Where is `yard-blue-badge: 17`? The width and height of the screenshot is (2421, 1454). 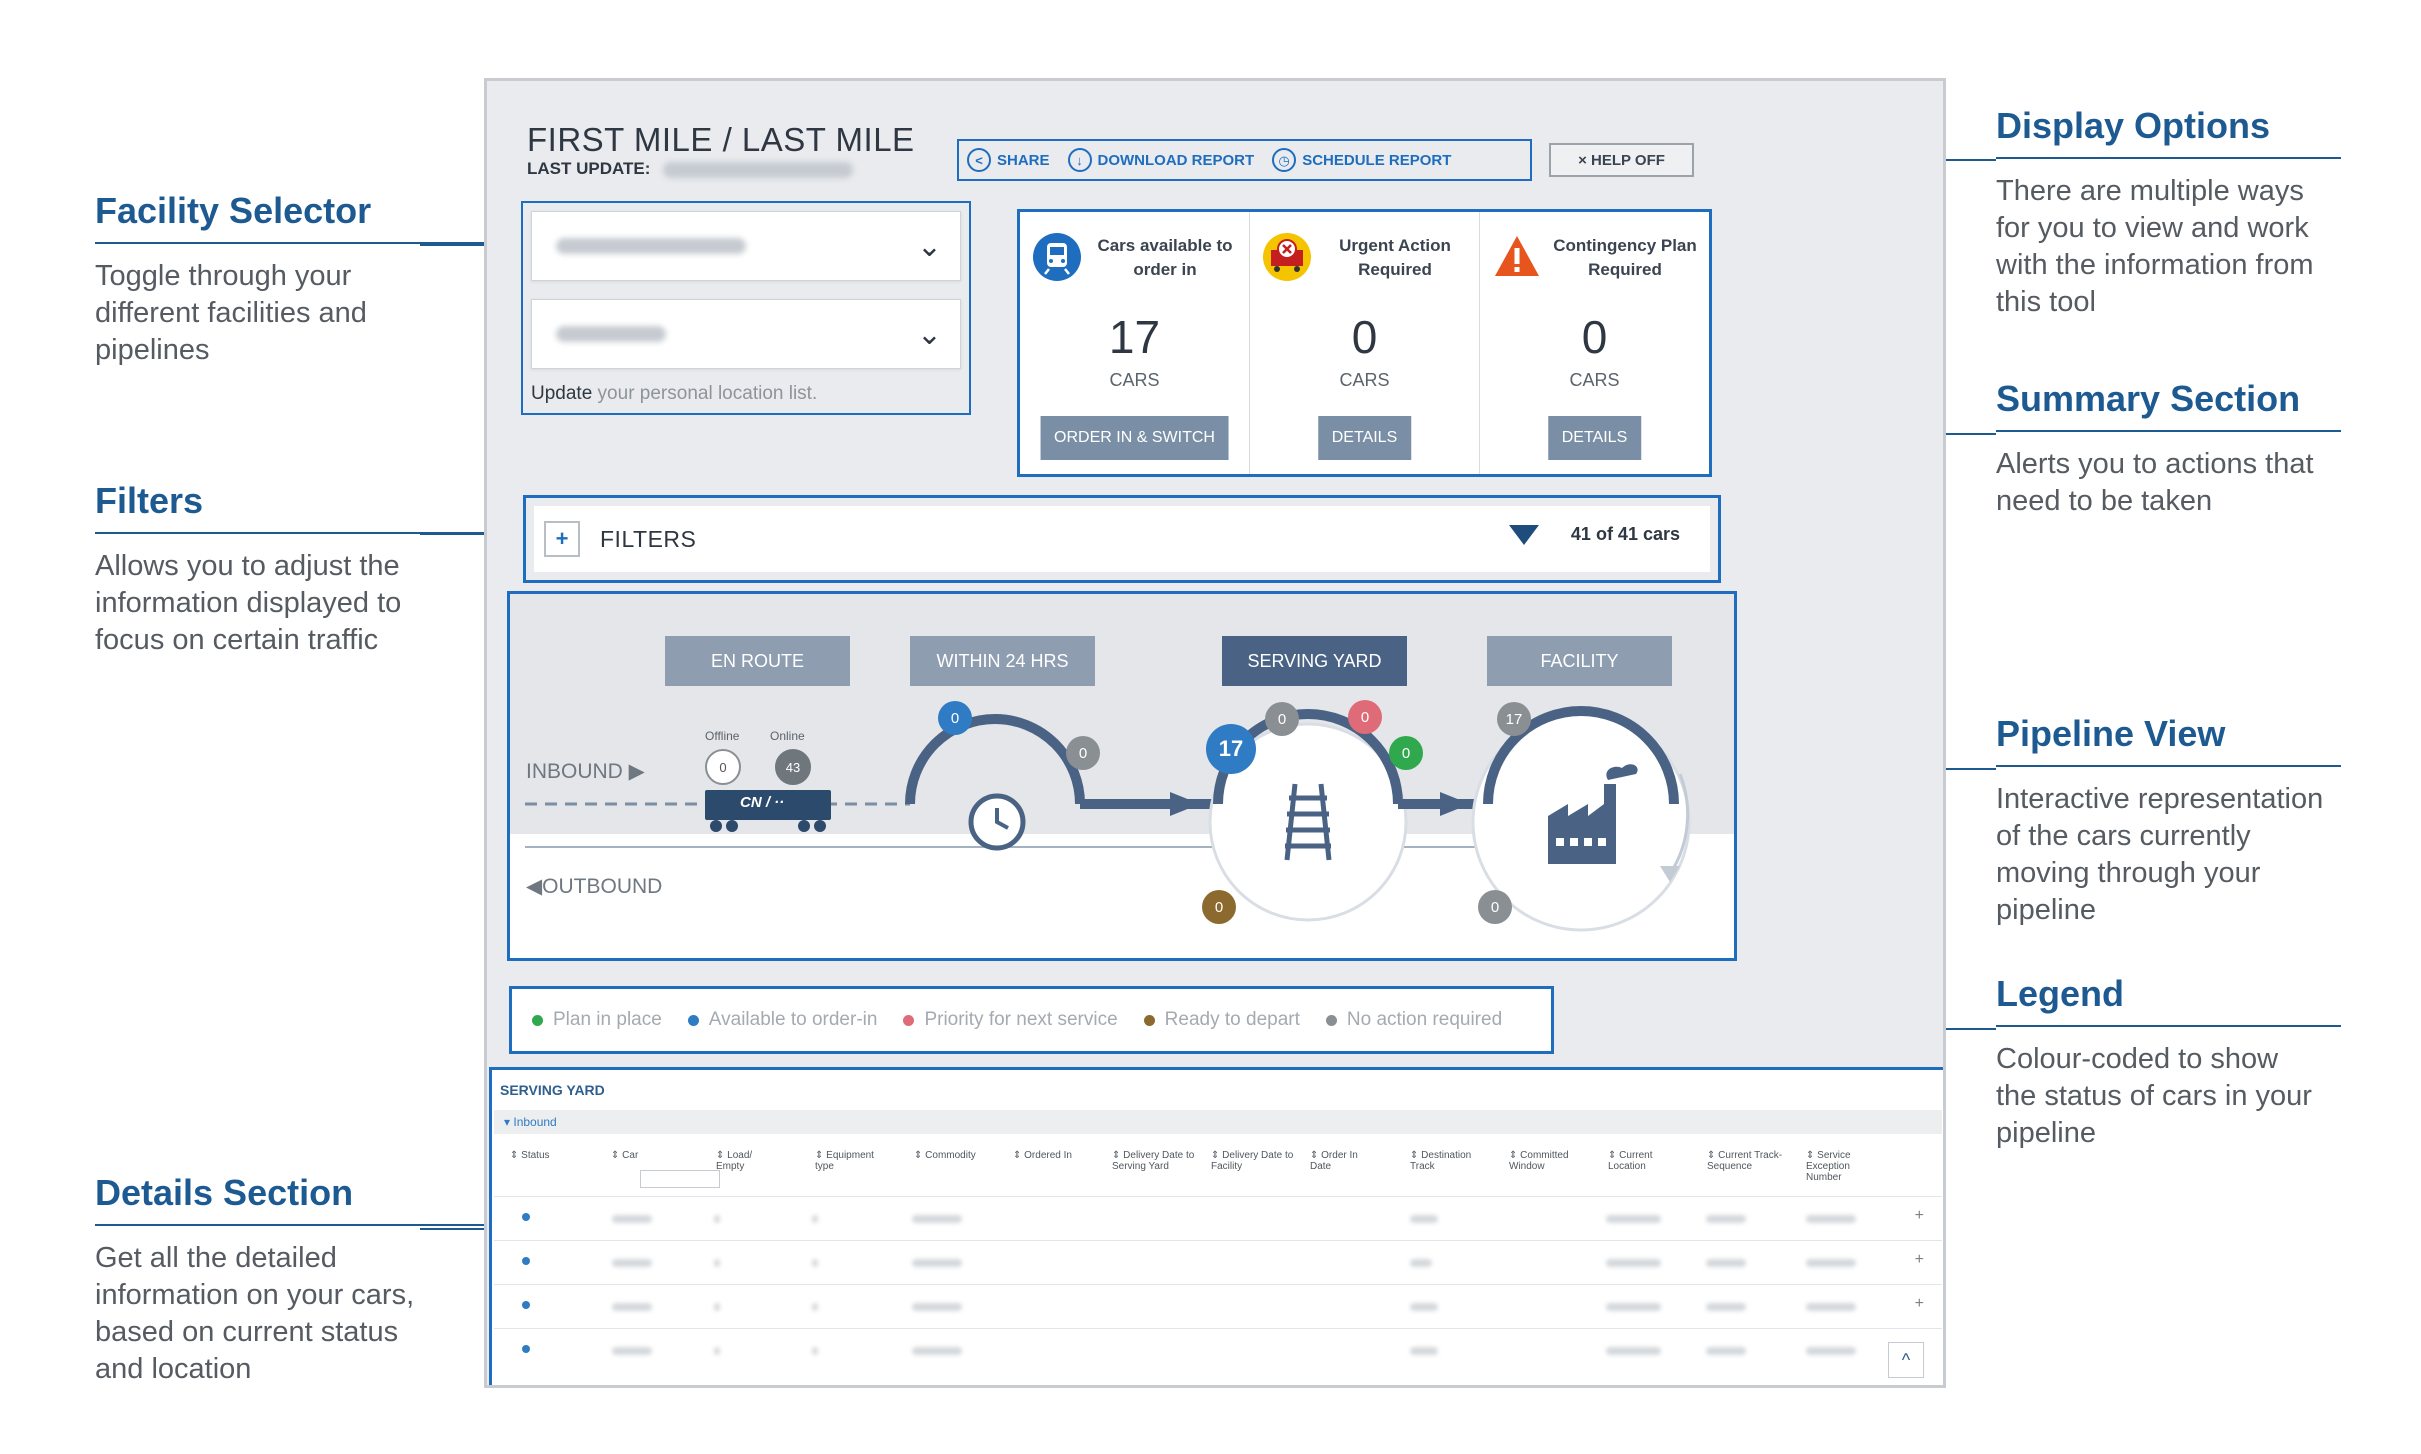 yard-blue-badge: 17 is located at coordinates (1231, 749).